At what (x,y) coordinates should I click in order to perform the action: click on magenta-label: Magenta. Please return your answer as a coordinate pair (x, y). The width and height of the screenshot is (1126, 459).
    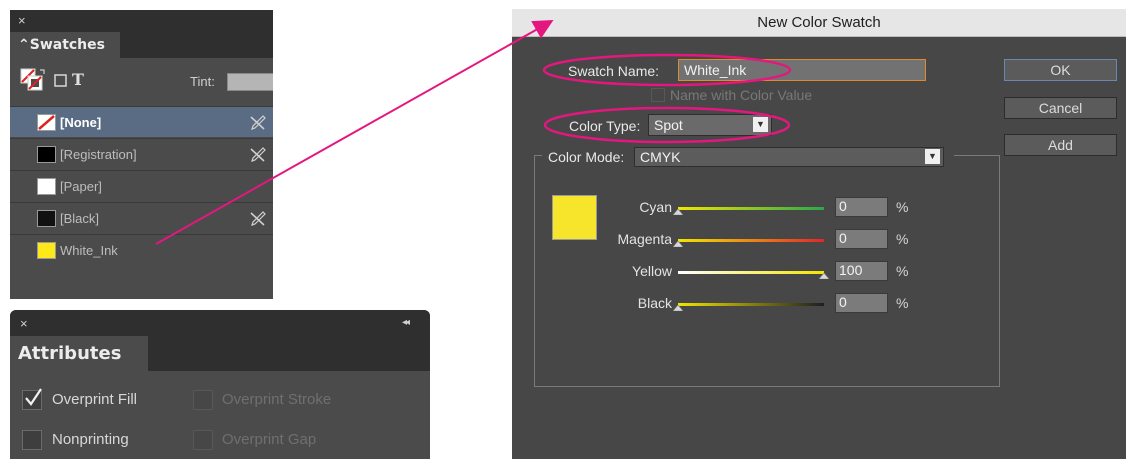
    Looking at the image, I should click on (644, 239).